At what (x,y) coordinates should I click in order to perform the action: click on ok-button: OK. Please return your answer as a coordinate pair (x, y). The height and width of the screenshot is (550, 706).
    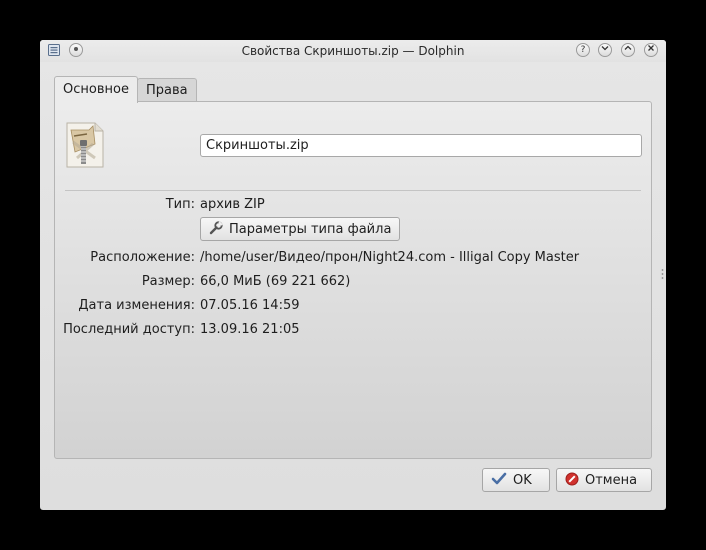
    Looking at the image, I should click on (516, 480).